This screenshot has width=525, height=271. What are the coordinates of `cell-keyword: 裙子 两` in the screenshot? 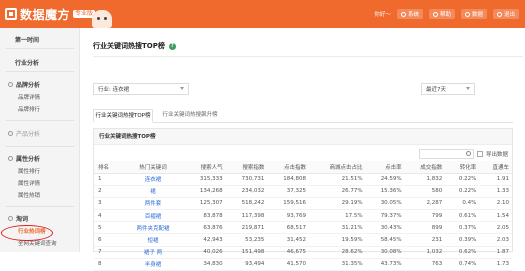 It's located at (153, 252).